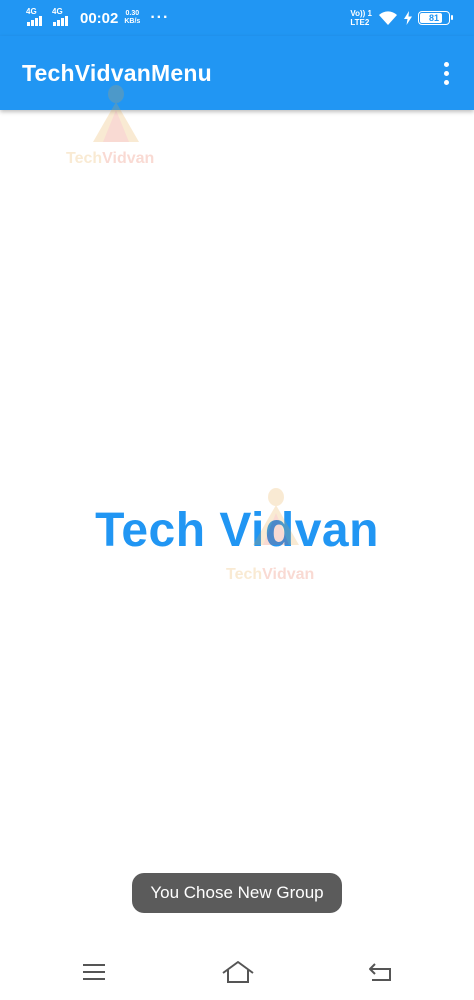 Image resolution: width=474 pixels, height=1000 pixels. Describe the element at coordinates (237, 893) in the screenshot. I see `toast-message: You Chose New Group` at that location.